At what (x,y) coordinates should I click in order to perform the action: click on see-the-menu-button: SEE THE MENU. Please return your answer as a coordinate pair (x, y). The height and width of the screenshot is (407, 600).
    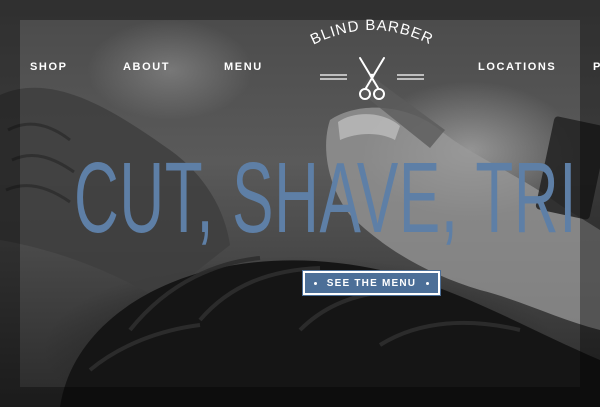
    Looking at the image, I should click on (371, 283).